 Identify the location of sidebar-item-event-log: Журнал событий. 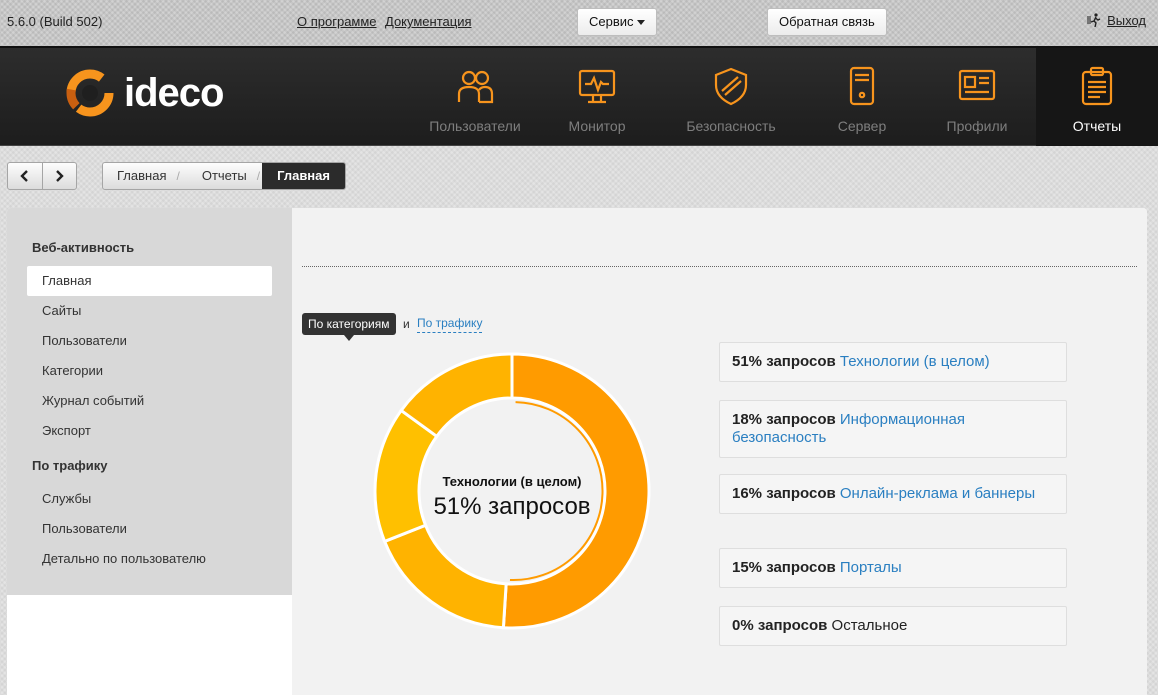
(149, 401).